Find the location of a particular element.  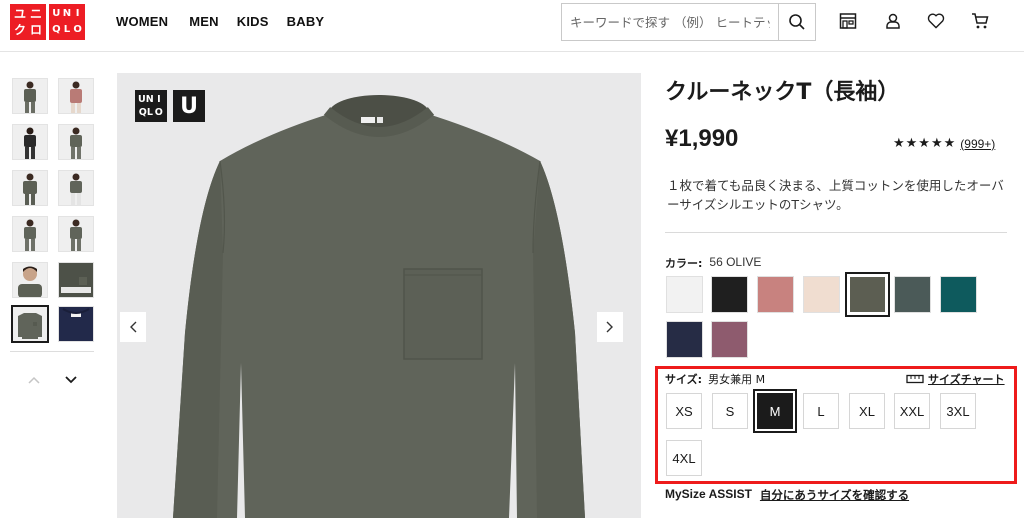

logo-char: ク is located at coordinates (19, 30).